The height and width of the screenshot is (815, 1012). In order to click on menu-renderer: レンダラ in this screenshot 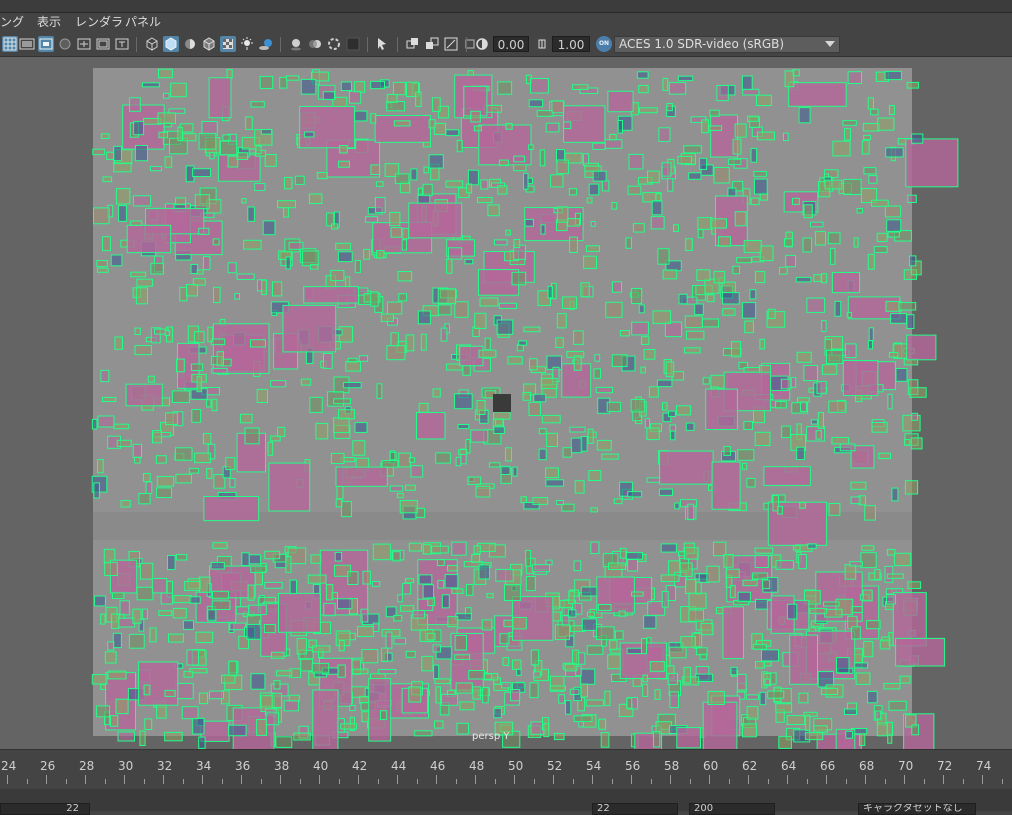, I will do `click(99, 22)`.